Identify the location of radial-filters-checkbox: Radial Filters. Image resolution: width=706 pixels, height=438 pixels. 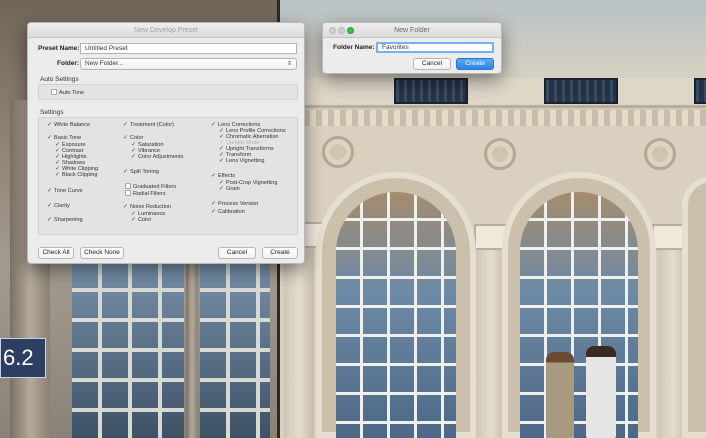
(145, 194).